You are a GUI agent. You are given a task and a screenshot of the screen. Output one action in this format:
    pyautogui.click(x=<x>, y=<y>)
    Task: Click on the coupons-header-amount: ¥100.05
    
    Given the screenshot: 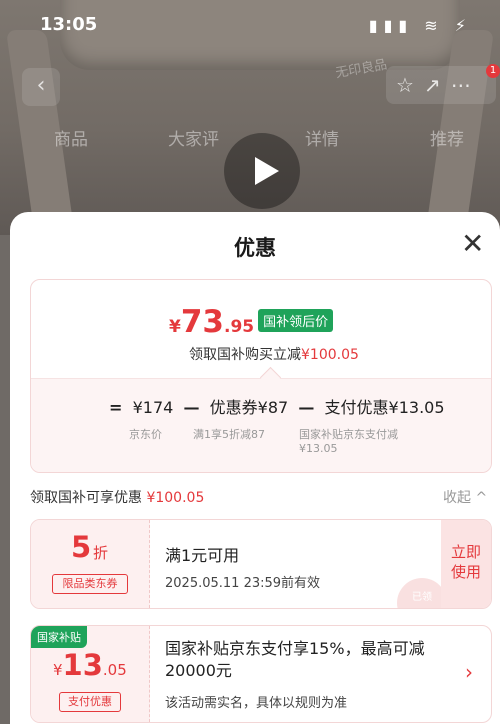 What is the action you would take?
    pyautogui.click(x=175, y=498)
    